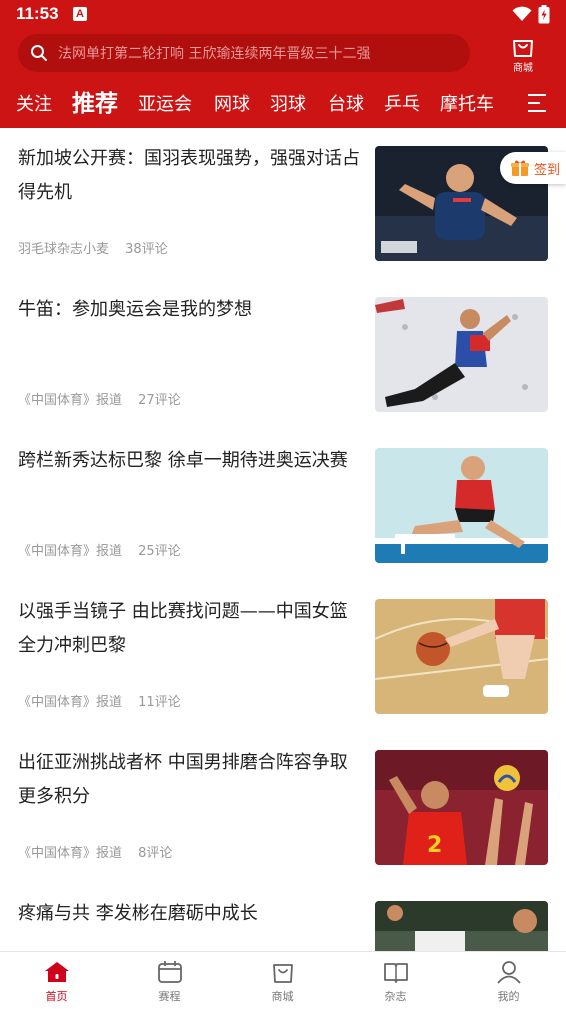 Image resolution: width=566 pixels, height=1009 pixels. What do you see at coordinates (183, 628) in the screenshot?
I see `news-title: 以强手当镜子 由比赛找问题——中国女篮全力冲刺巴黎` at bounding box center [183, 628].